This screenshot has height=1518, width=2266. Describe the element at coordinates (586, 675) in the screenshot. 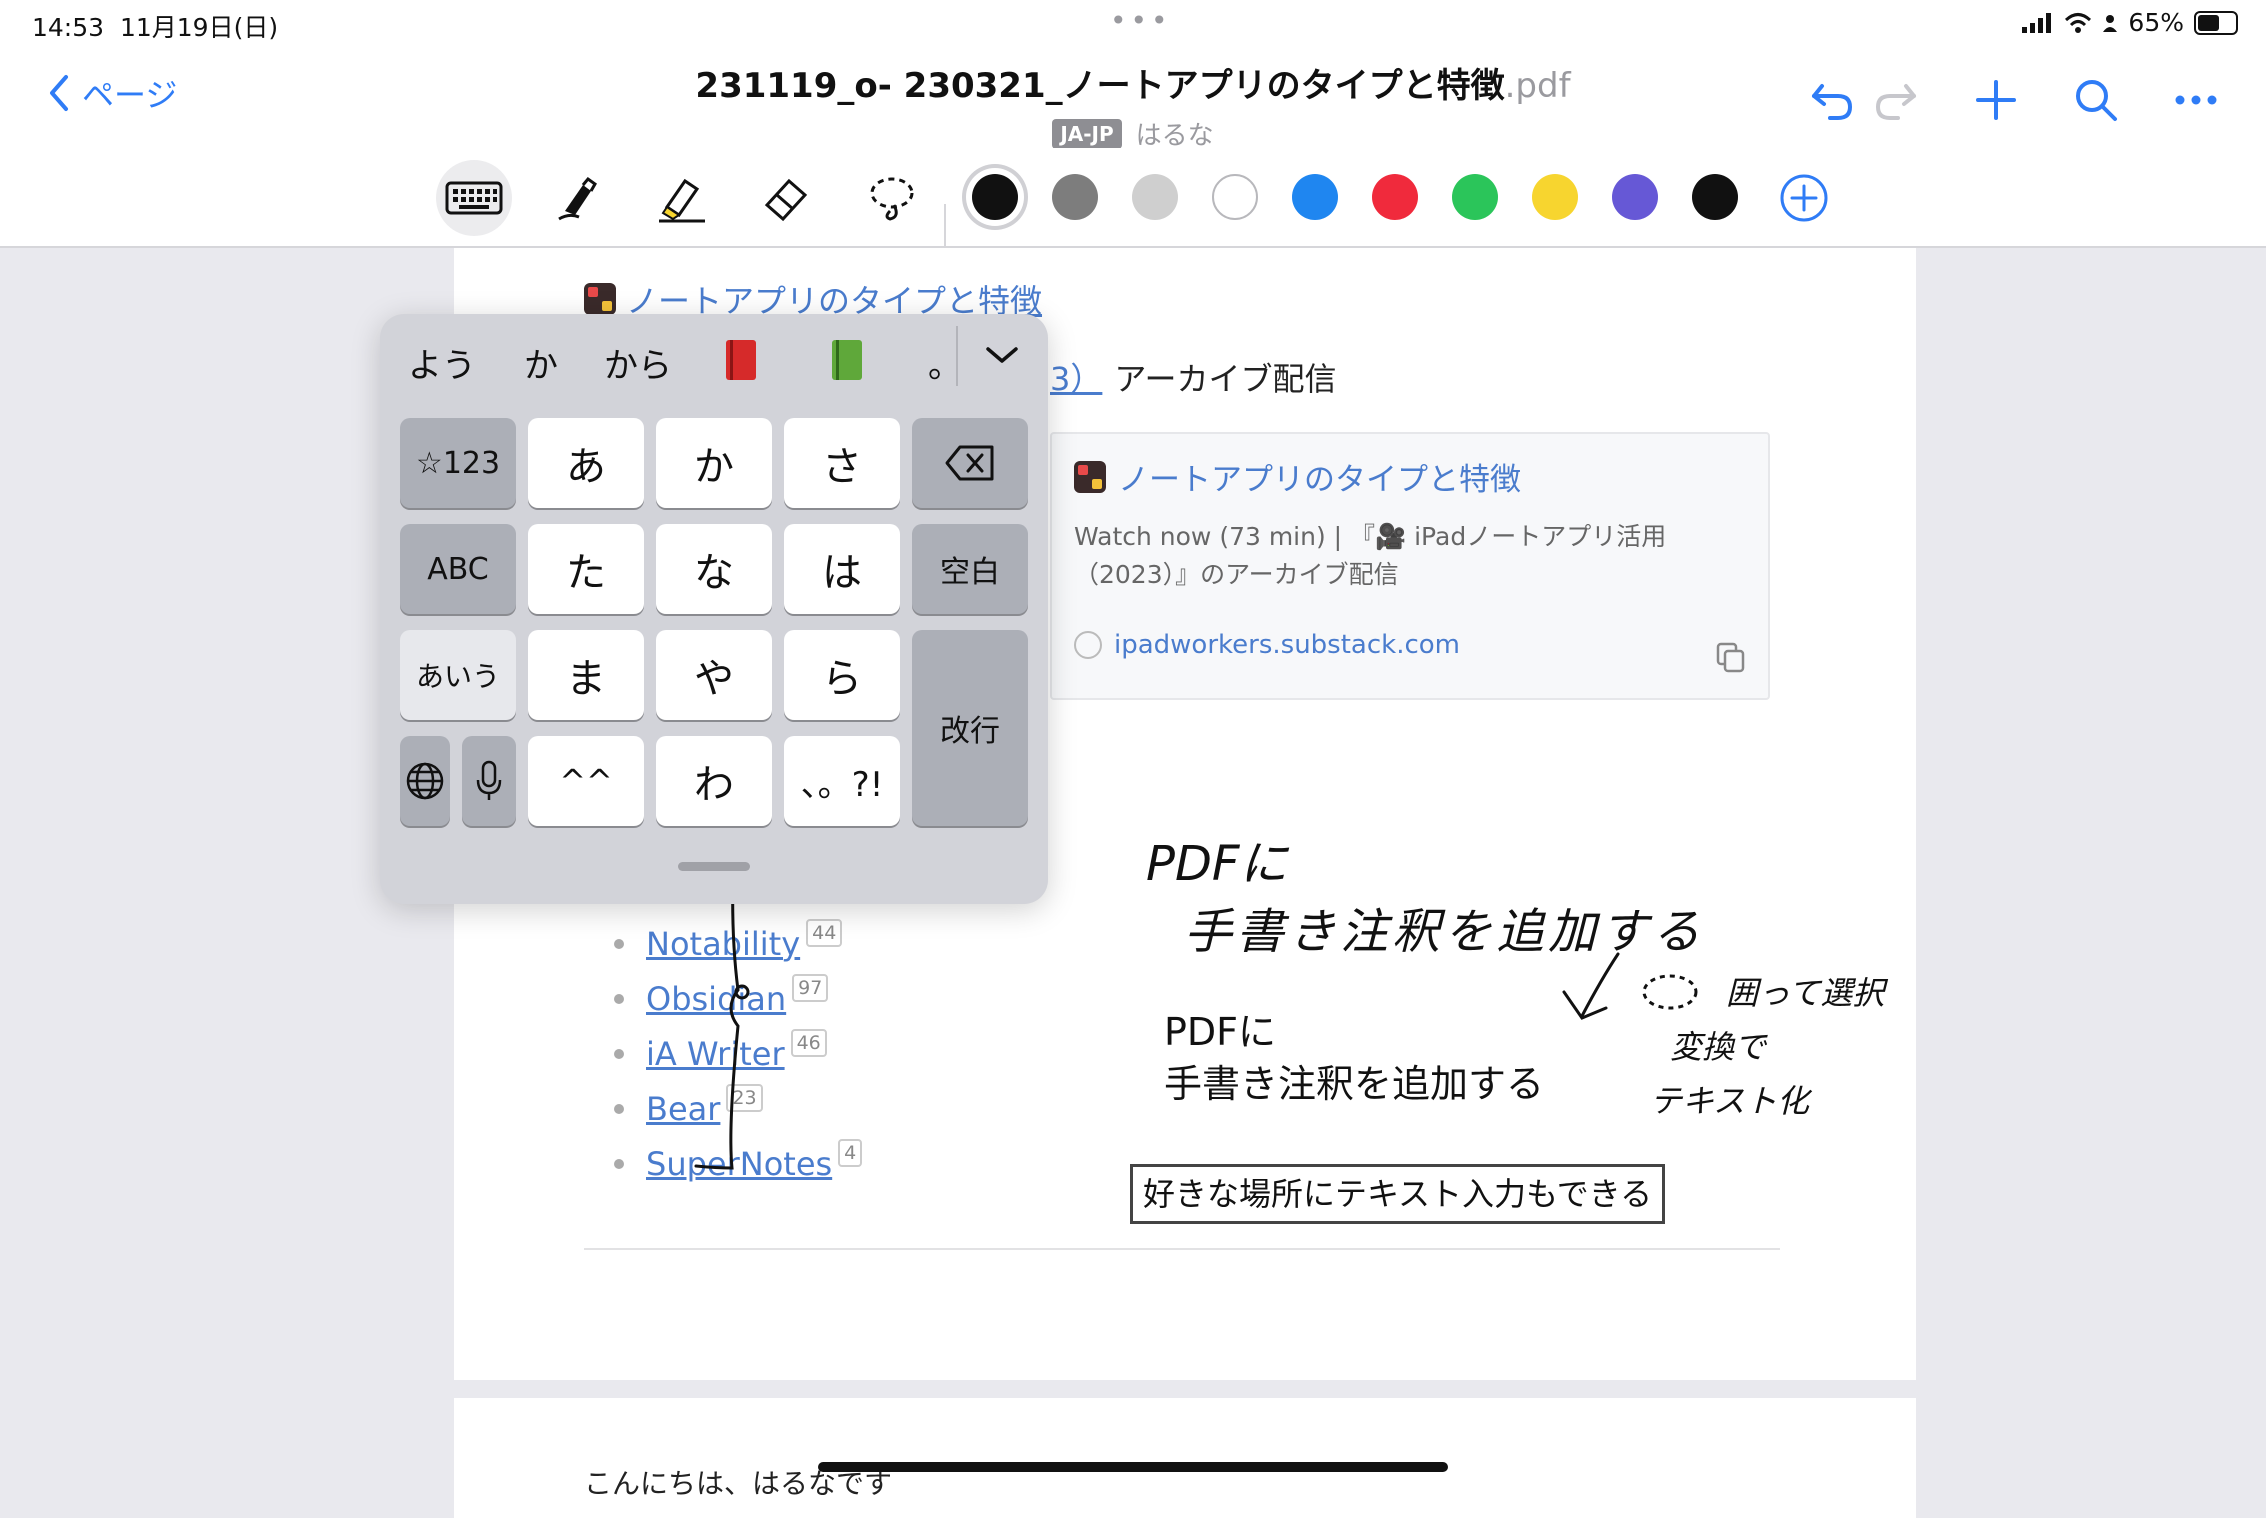

I see `key-ma: ま` at that location.